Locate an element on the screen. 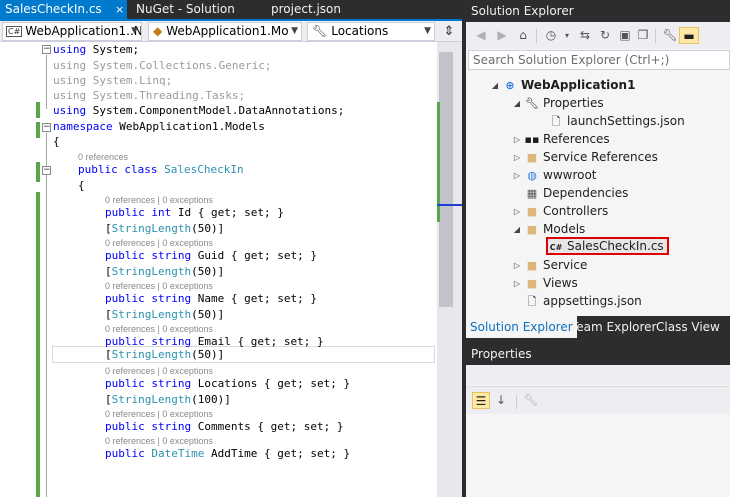 Image resolution: width=730 pixels, height=497 pixels. properties-panel: Properties ☰ ↓ 🔧︎ is located at coordinates (598, 420).